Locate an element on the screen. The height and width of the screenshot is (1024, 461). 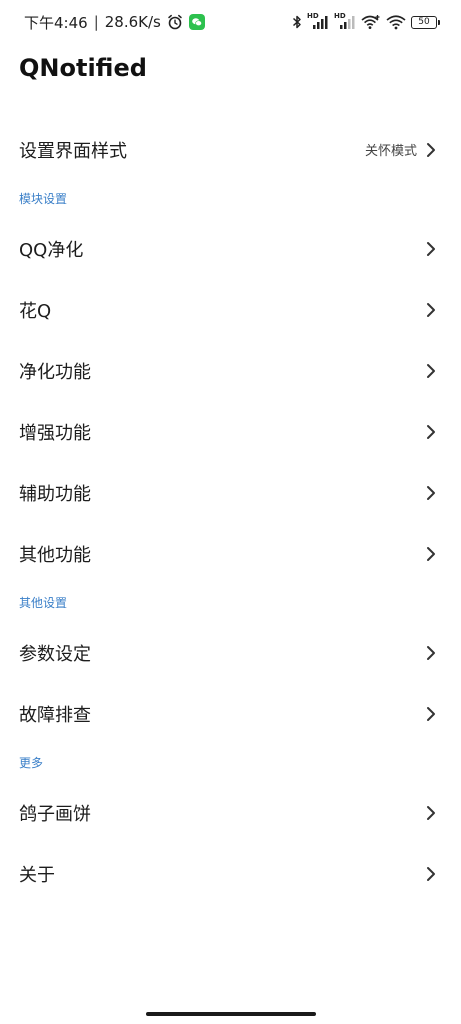
battery-level: 50 is located at coordinates (424, 22).